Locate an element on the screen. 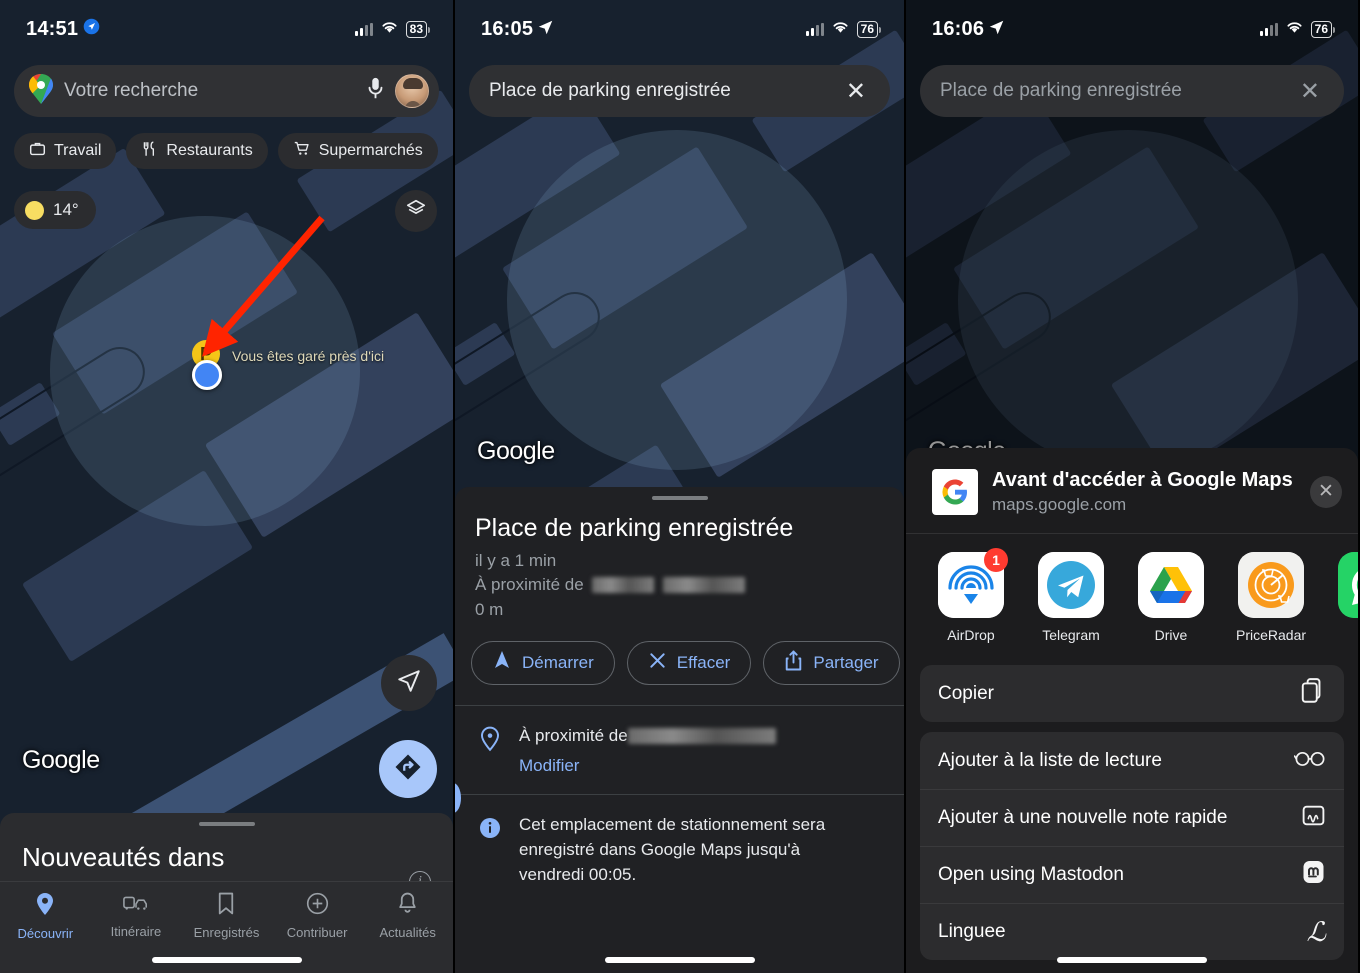 Image resolution: width=1360 pixels, height=973 pixels. tab-decouvrir: Découvrir is located at coordinates (45, 916).